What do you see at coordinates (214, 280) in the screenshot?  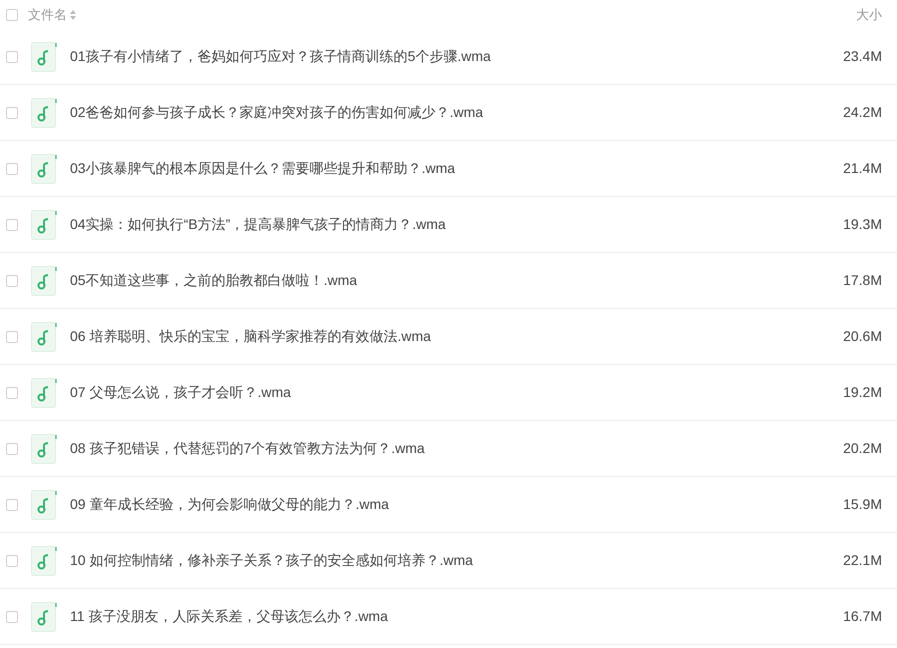 I see `file-name: 05不知道这些事，之前的胎教都白做啦！.wma` at bounding box center [214, 280].